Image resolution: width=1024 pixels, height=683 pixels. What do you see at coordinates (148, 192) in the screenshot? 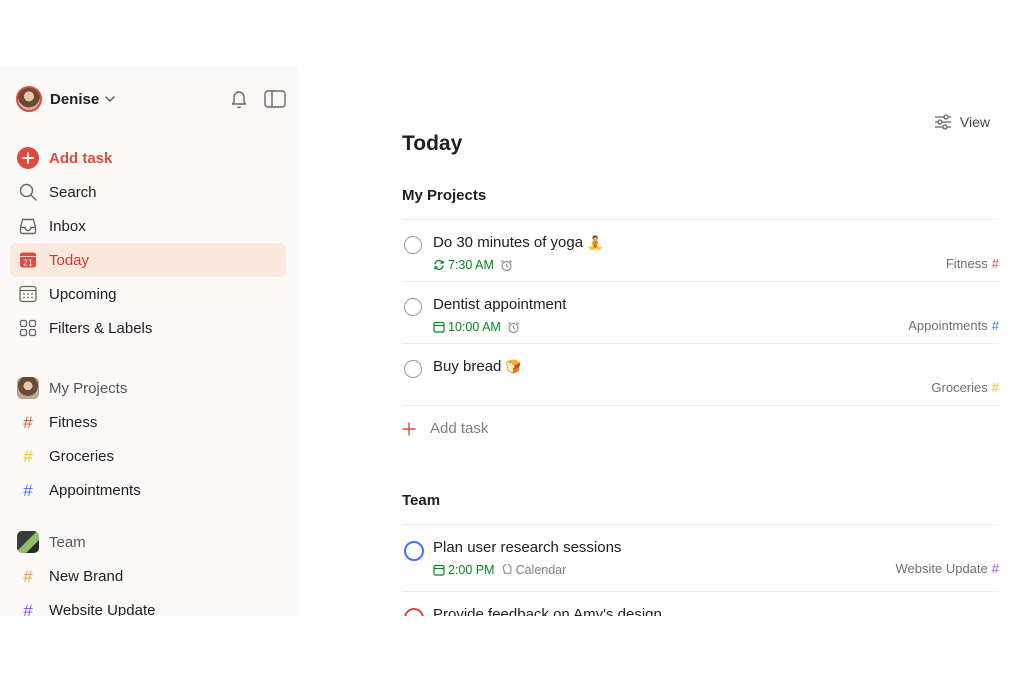
I see `sidebar-item-search: Search` at bounding box center [148, 192].